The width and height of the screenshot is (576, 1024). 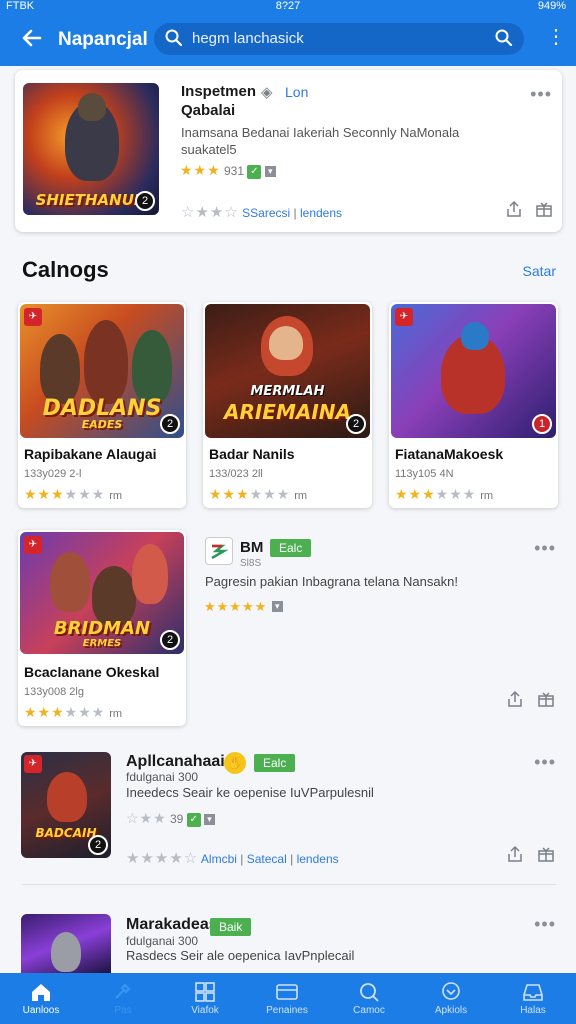 I want to click on page-title: Napancjal, so click(x=103, y=39).